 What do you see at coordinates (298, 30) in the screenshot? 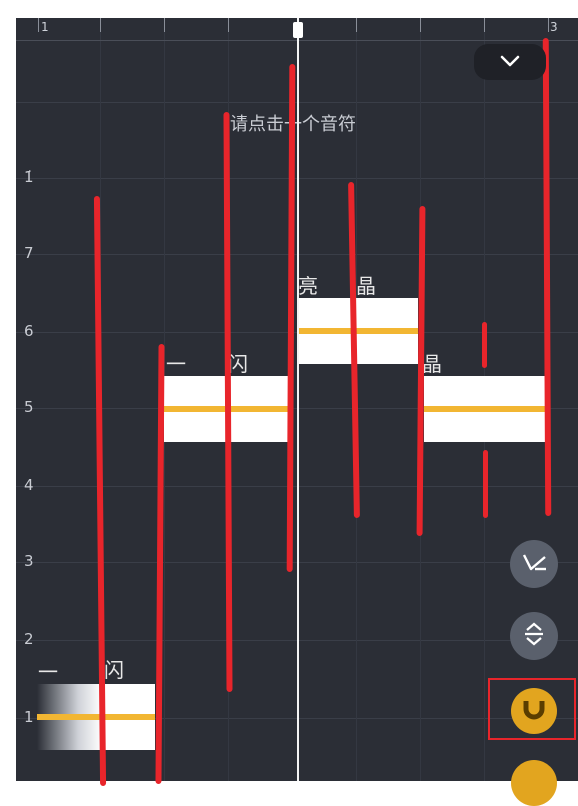
I see `playhead-handle` at bounding box center [298, 30].